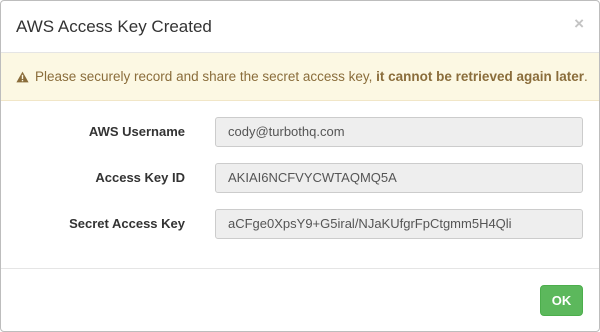  I want to click on close-button: ×, so click(579, 24).